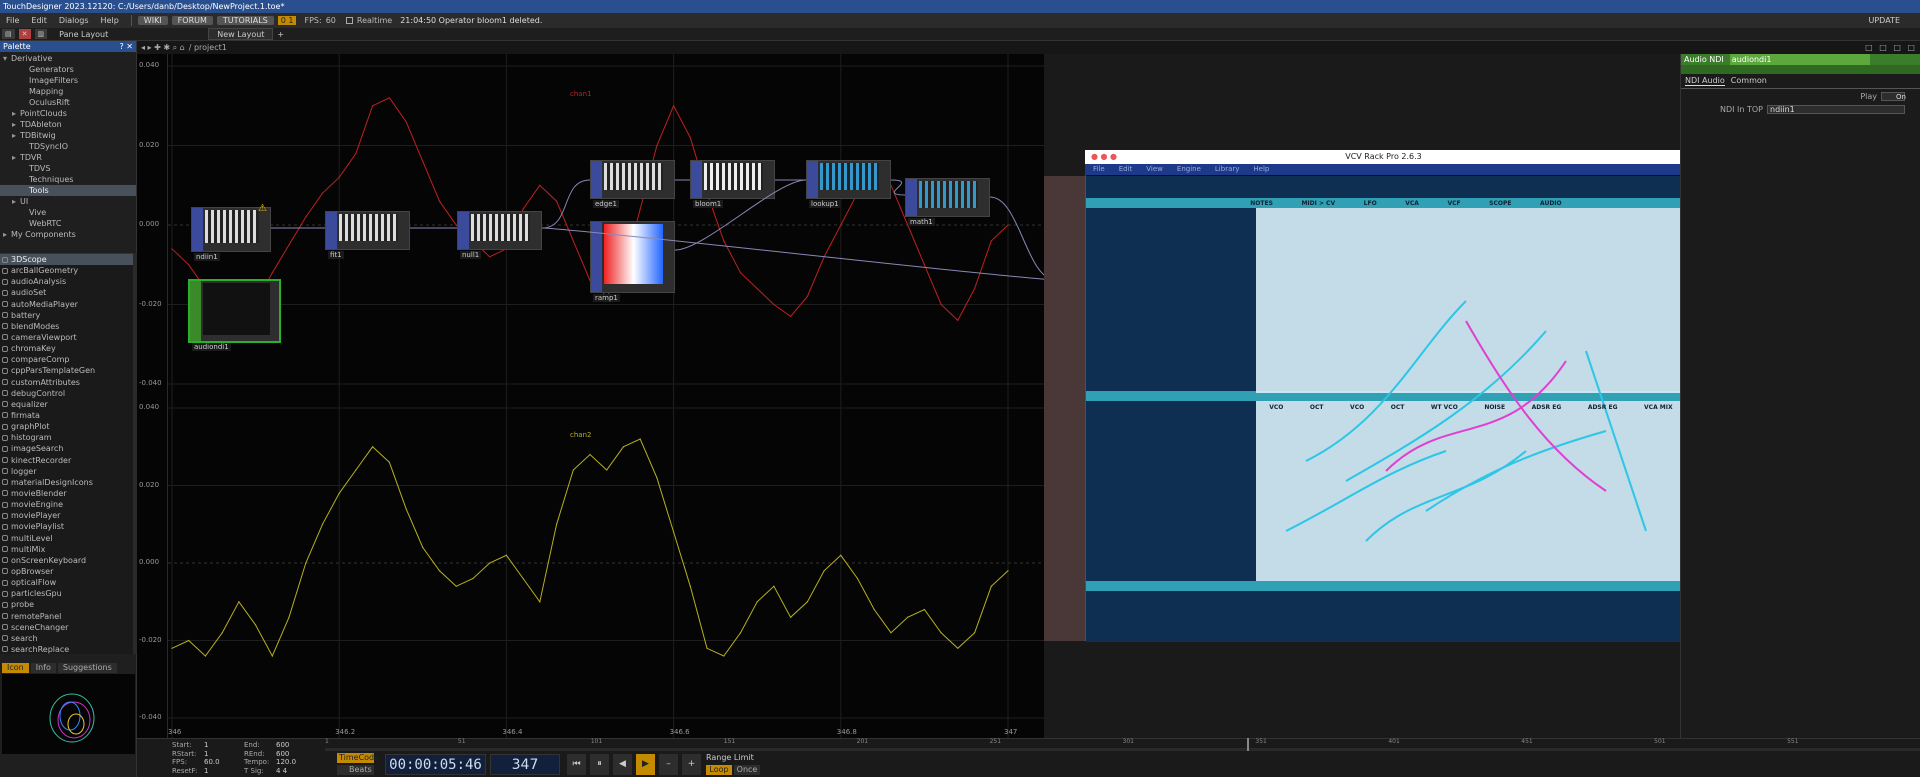  Describe the element at coordinates (74, 20) in the screenshot. I see `menu-dialogs: Dialogs` at that location.